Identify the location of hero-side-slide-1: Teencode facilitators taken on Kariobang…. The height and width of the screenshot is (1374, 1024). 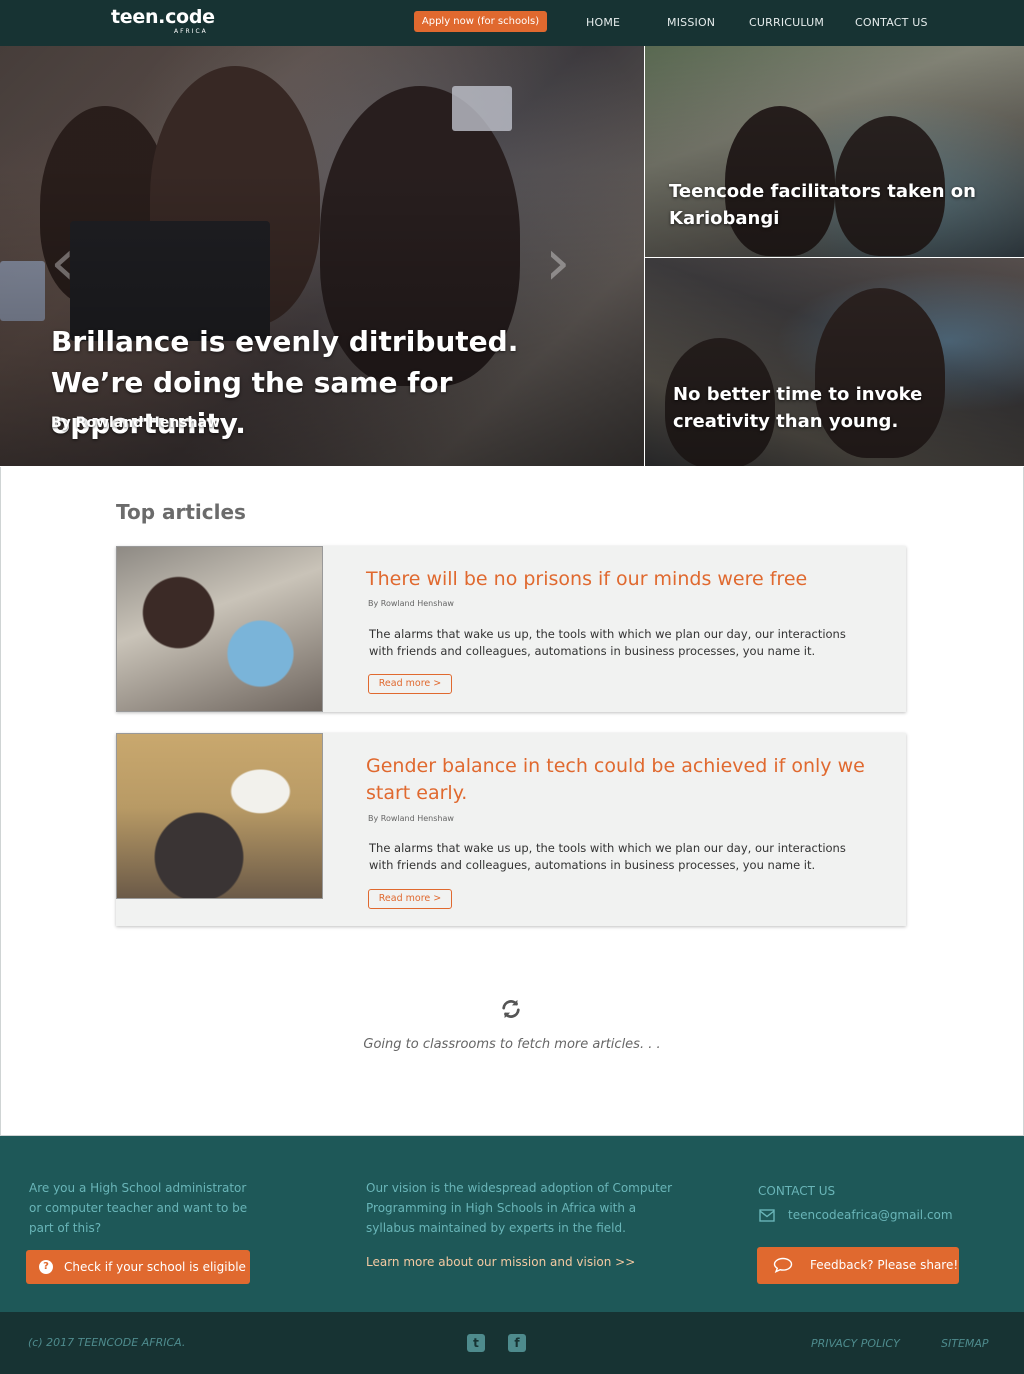
(834, 151).